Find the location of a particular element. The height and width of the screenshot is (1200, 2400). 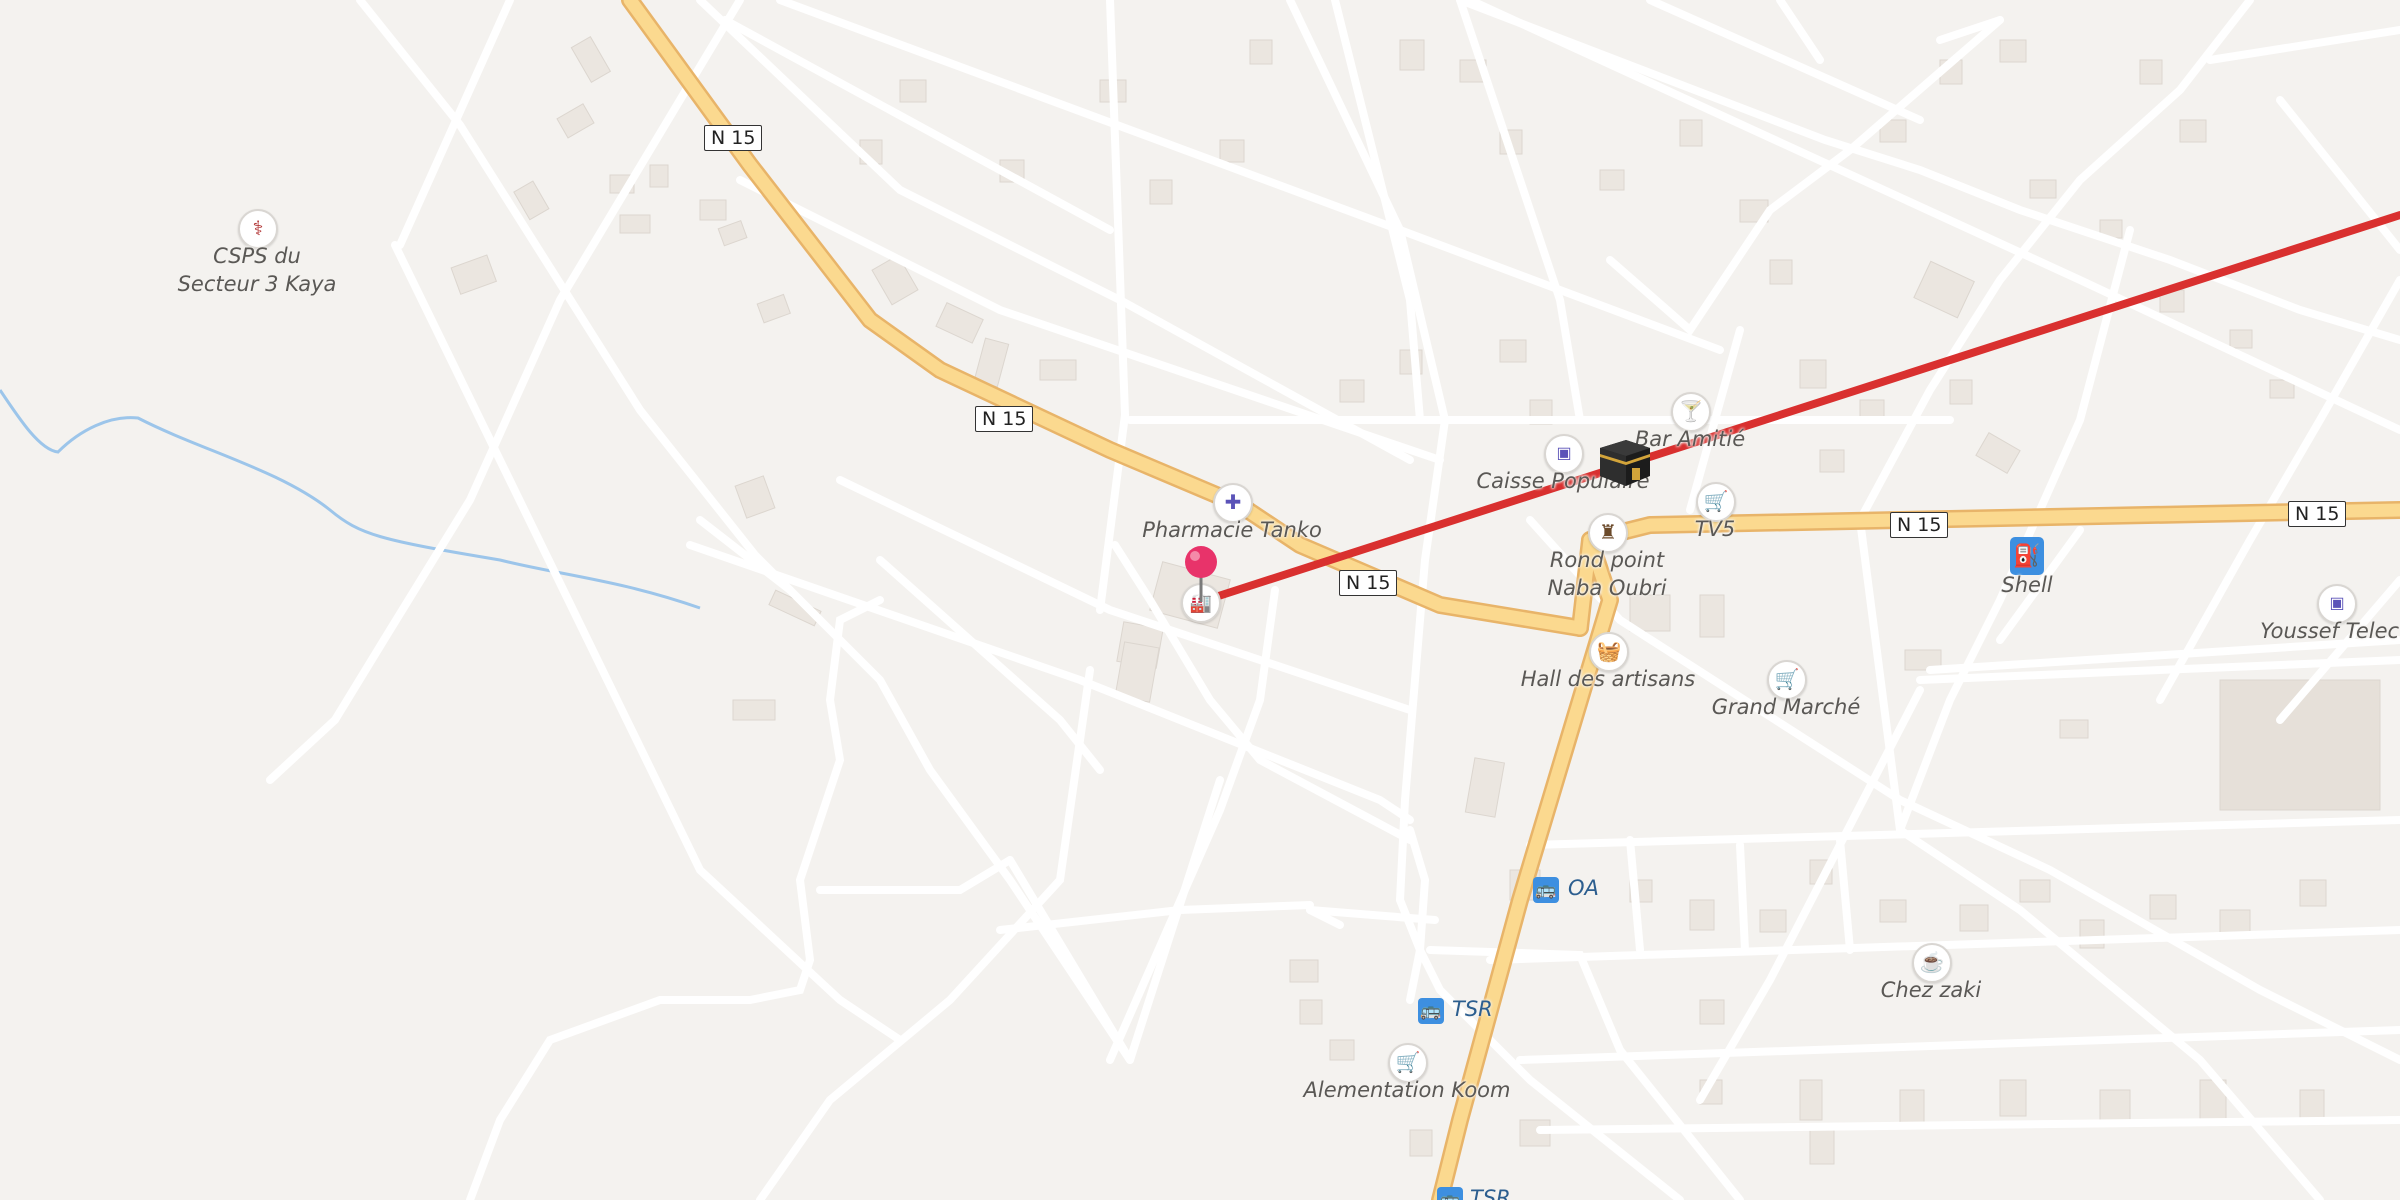

poi-label: TV5 is located at coordinates (1715, 529).